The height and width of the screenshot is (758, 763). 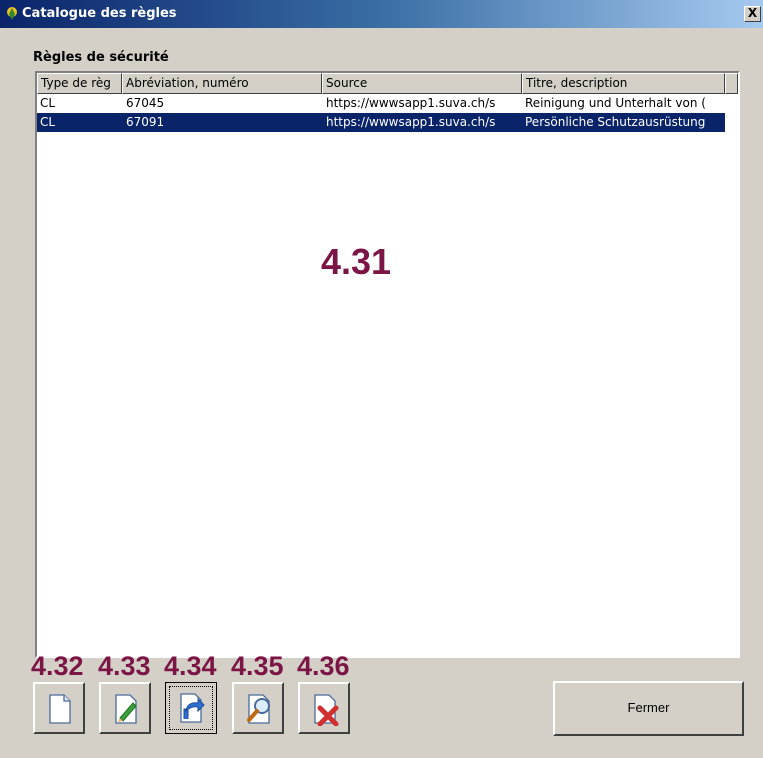 What do you see at coordinates (145, 122) in the screenshot?
I see `cell-abbreviation: 67091` at bounding box center [145, 122].